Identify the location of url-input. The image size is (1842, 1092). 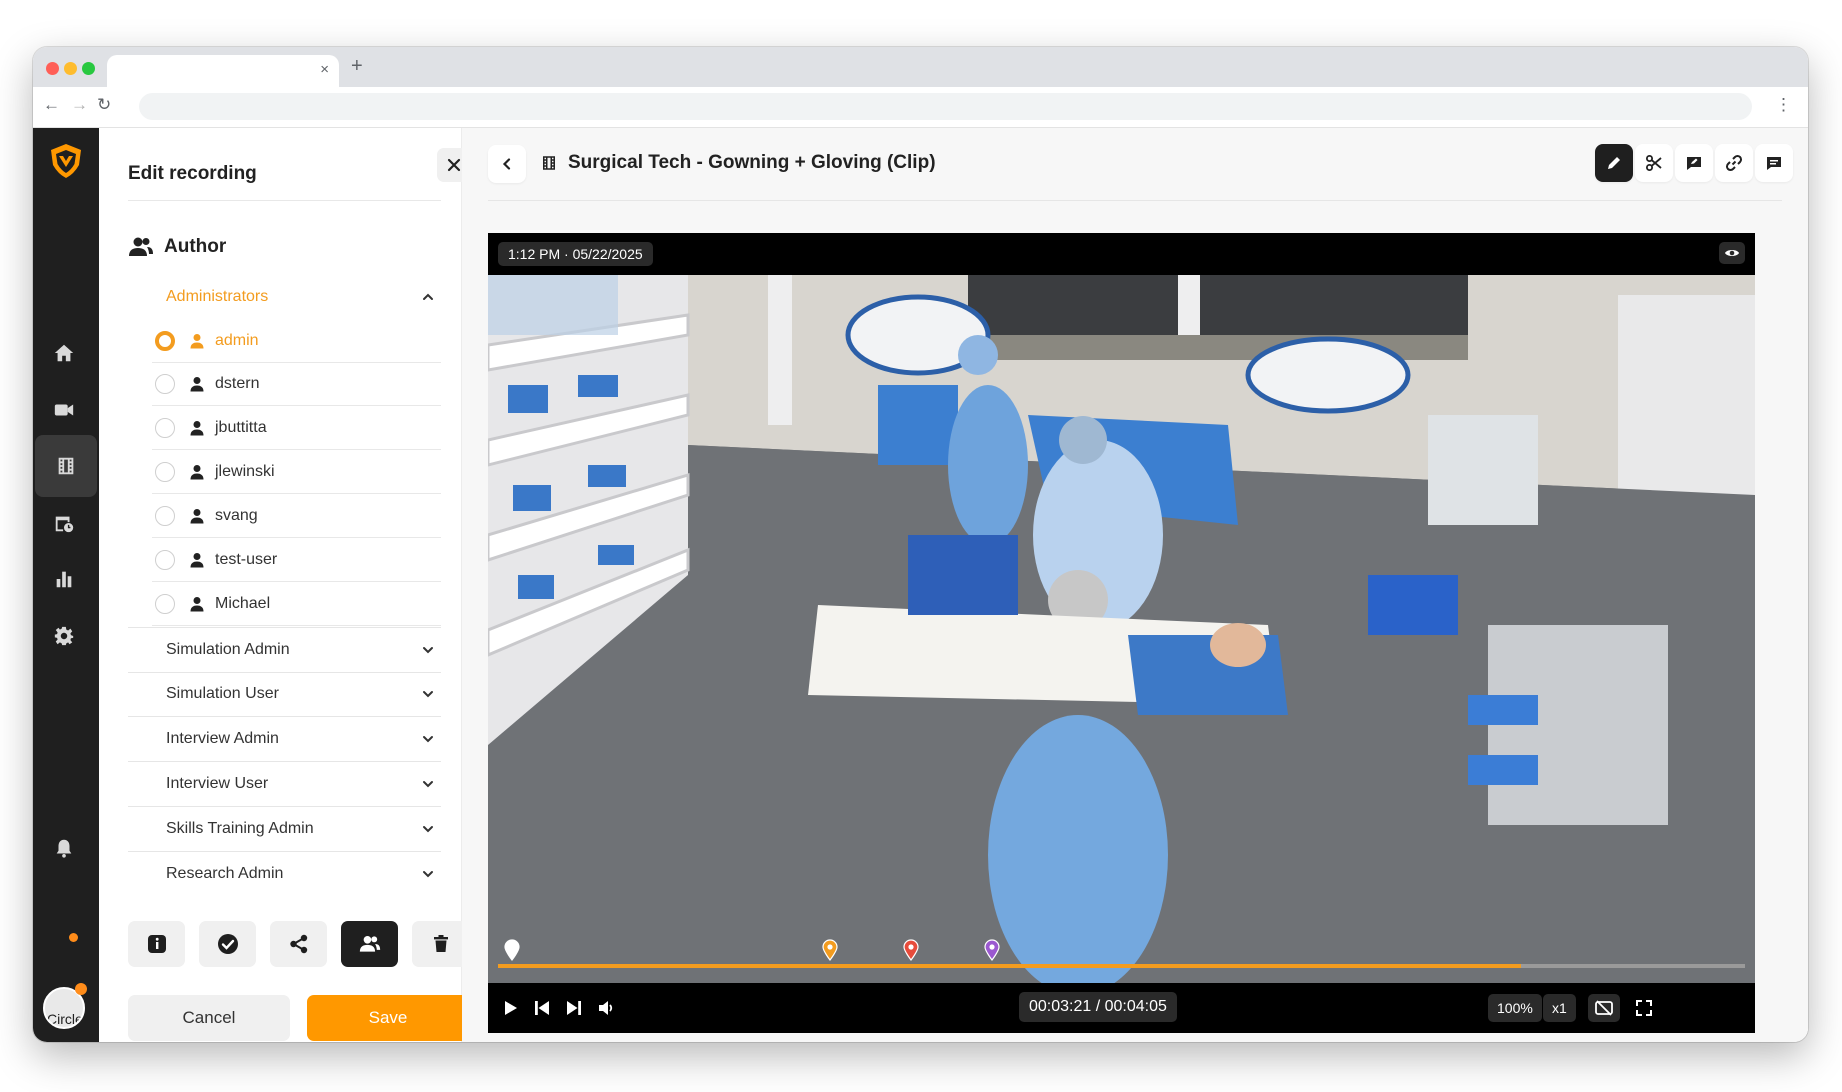
(945, 106).